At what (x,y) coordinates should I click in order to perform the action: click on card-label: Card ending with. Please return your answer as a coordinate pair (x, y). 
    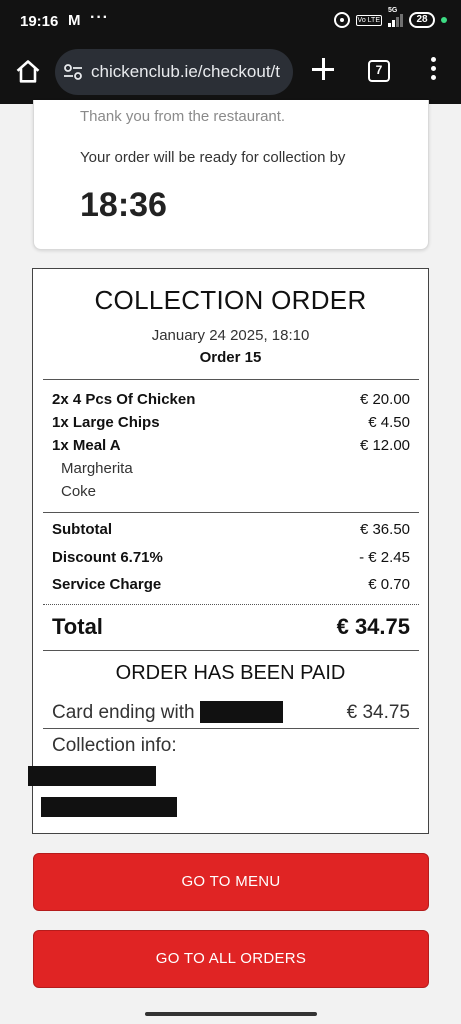
    Looking at the image, I should click on (123, 712).